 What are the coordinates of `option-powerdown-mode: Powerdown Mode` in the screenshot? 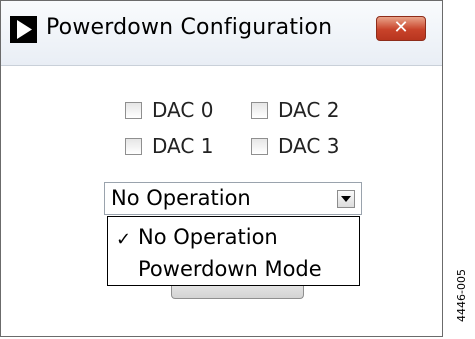 It's located at (233, 269).